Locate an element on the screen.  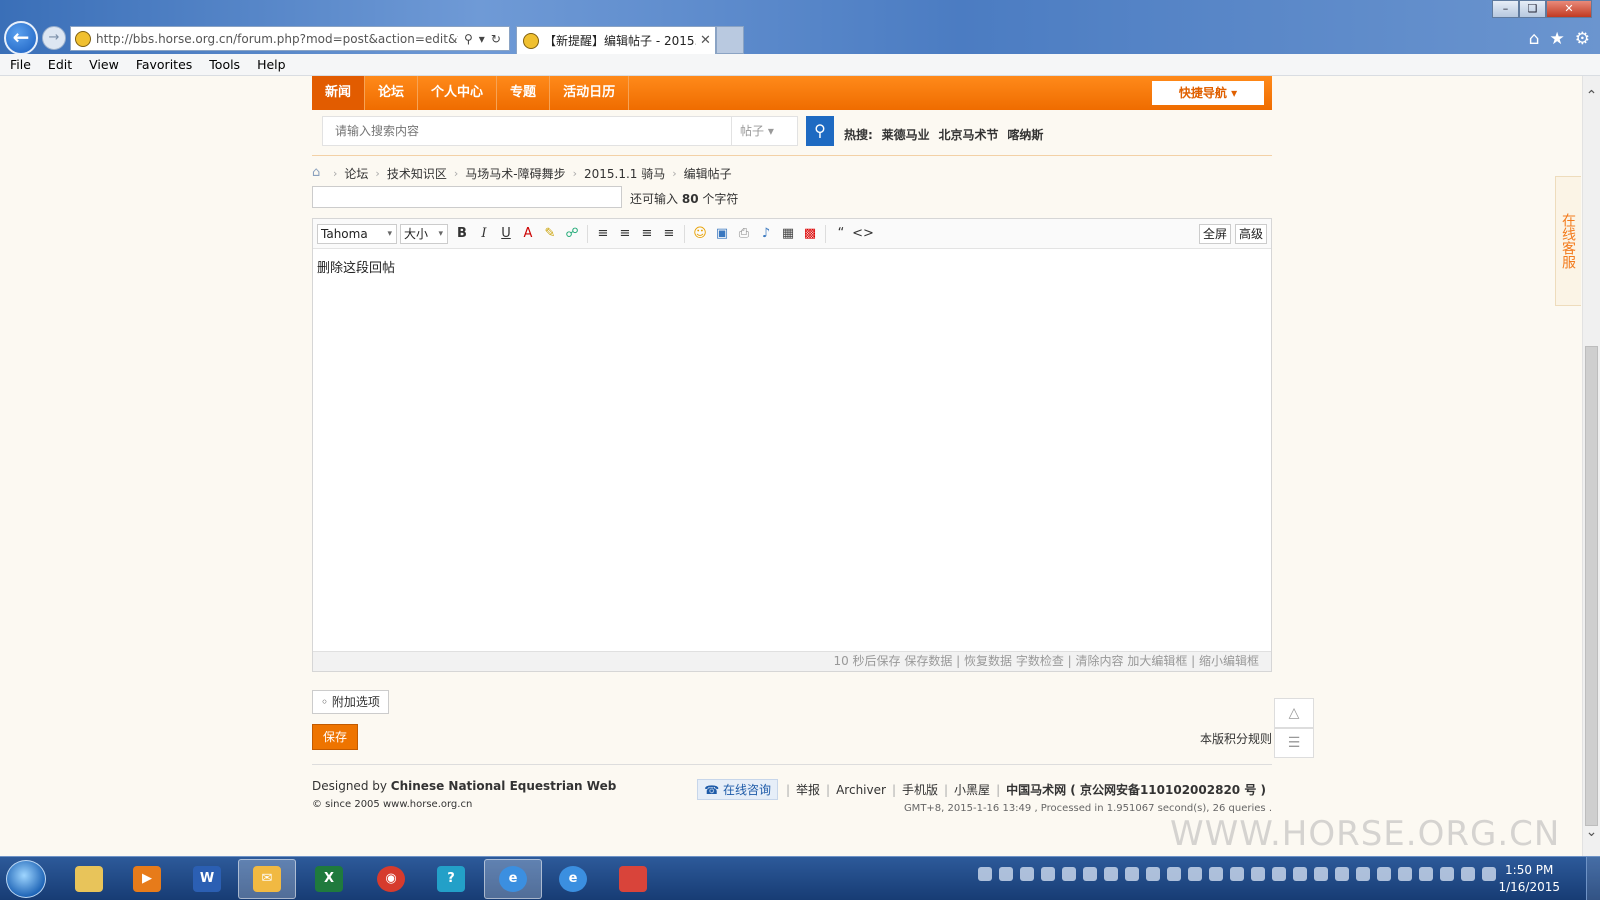
vertical-scrollbar: ⌃ ⌄ is located at coordinates (1591, 466).